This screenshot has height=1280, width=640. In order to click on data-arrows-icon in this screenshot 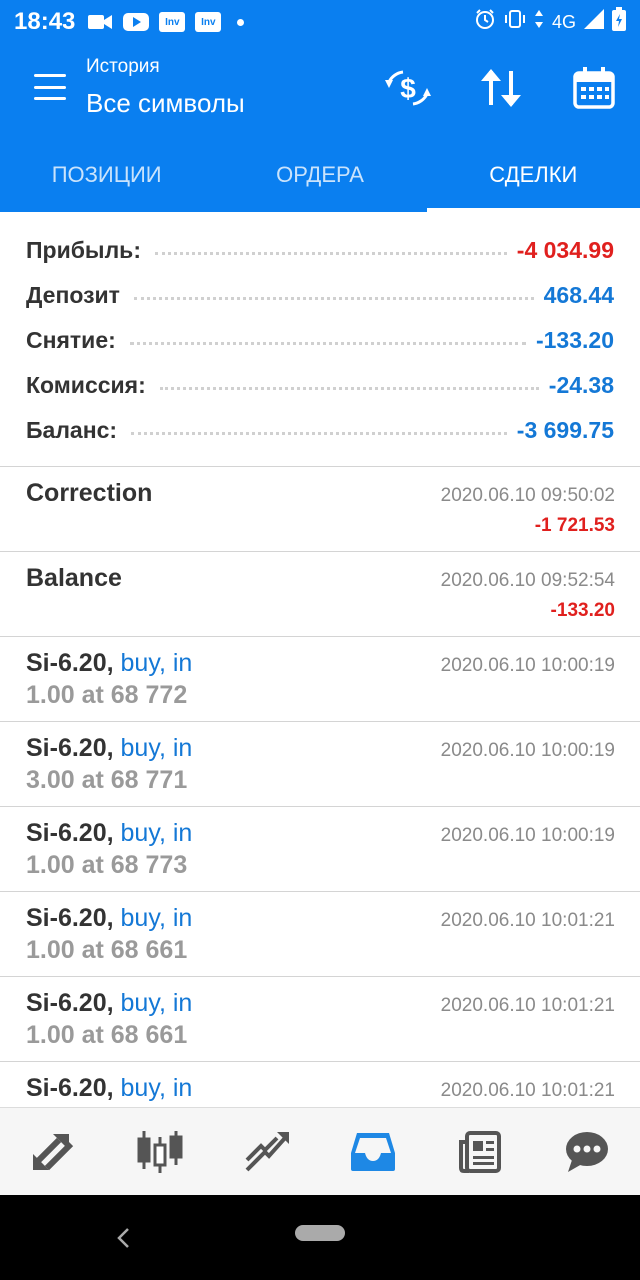, I will do `click(539, 22)`.